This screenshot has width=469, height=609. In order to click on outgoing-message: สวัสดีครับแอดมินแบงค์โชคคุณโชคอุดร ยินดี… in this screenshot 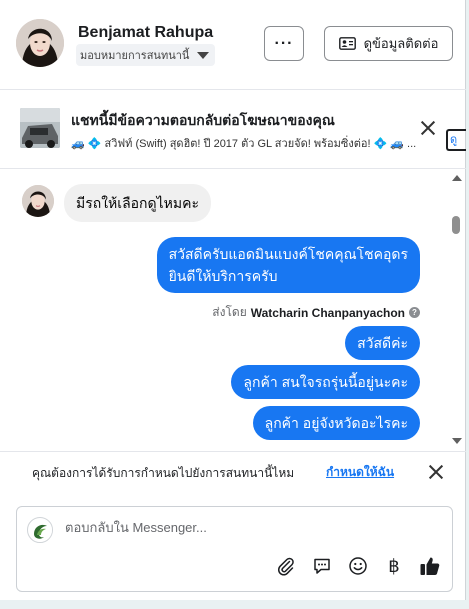, I will do `click(288, 265)`.